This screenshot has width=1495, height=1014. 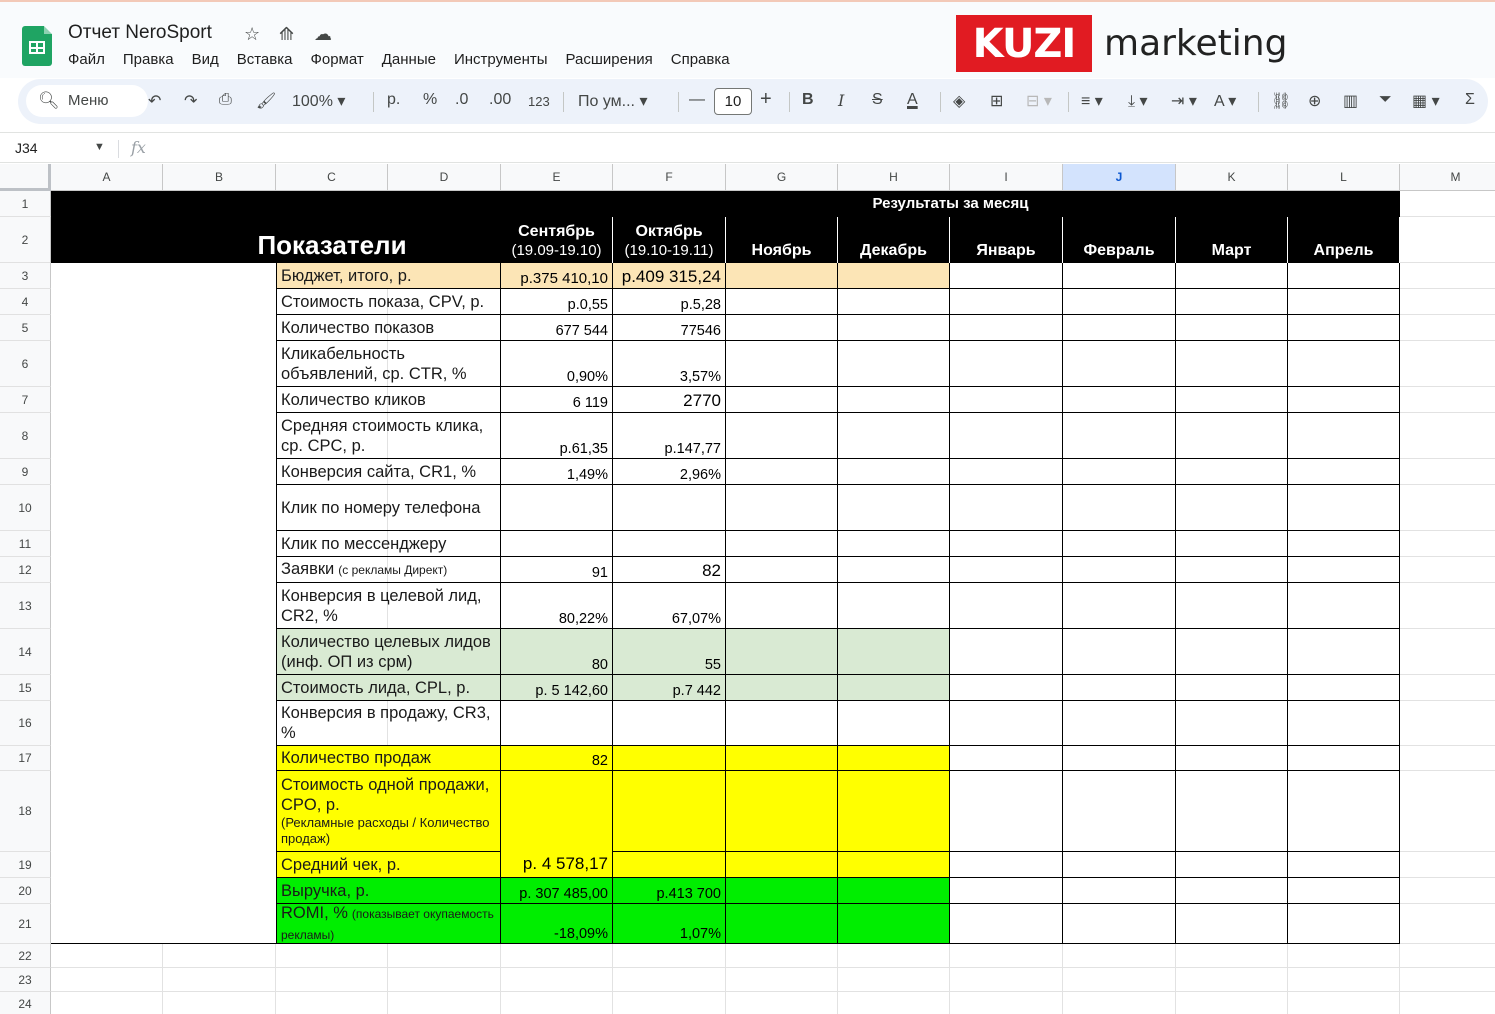 I want to click on value-sep: 80, so click(x=557, y=652).